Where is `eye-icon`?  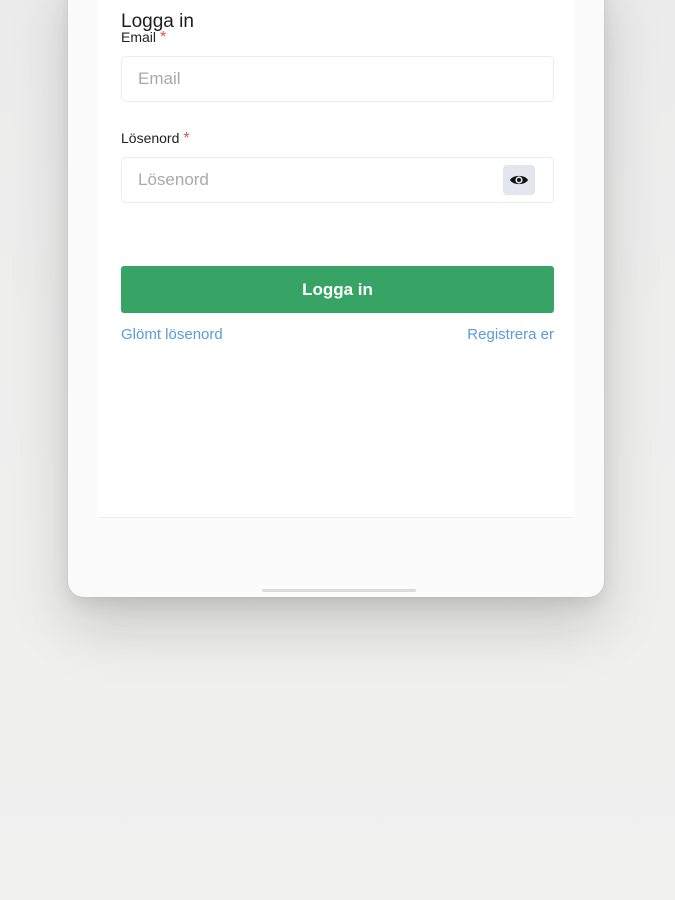 eye-icon is located at coordinates (519, 180).